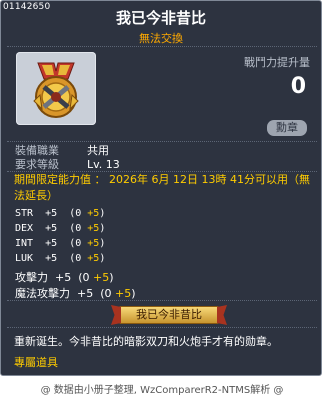  Describe the element at coordinates (24, 243) in the screenshot. I see `stat-name: INT` at that location.